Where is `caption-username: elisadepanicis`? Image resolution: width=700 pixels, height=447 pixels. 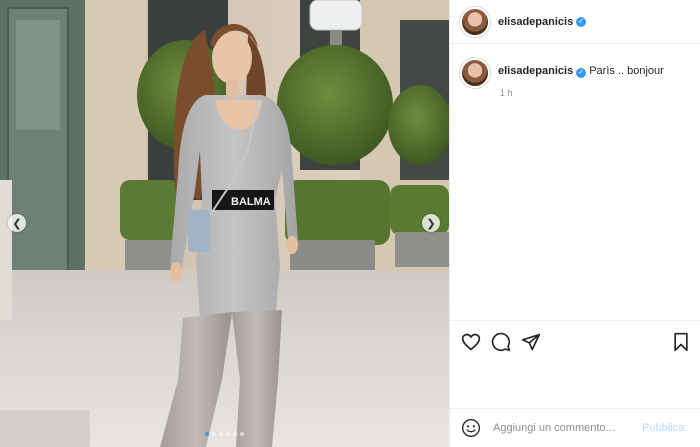 caption-username: elisadepanicis is located at coordinates (535, 71).